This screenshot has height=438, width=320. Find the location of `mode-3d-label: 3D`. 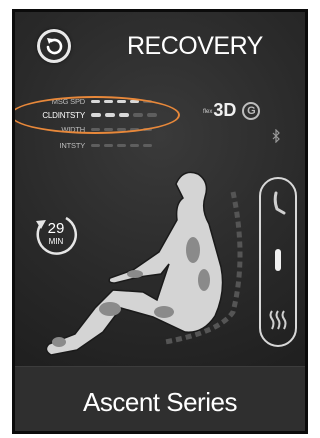

mode-3d-label: 3D is located at coordinates (225, 110).